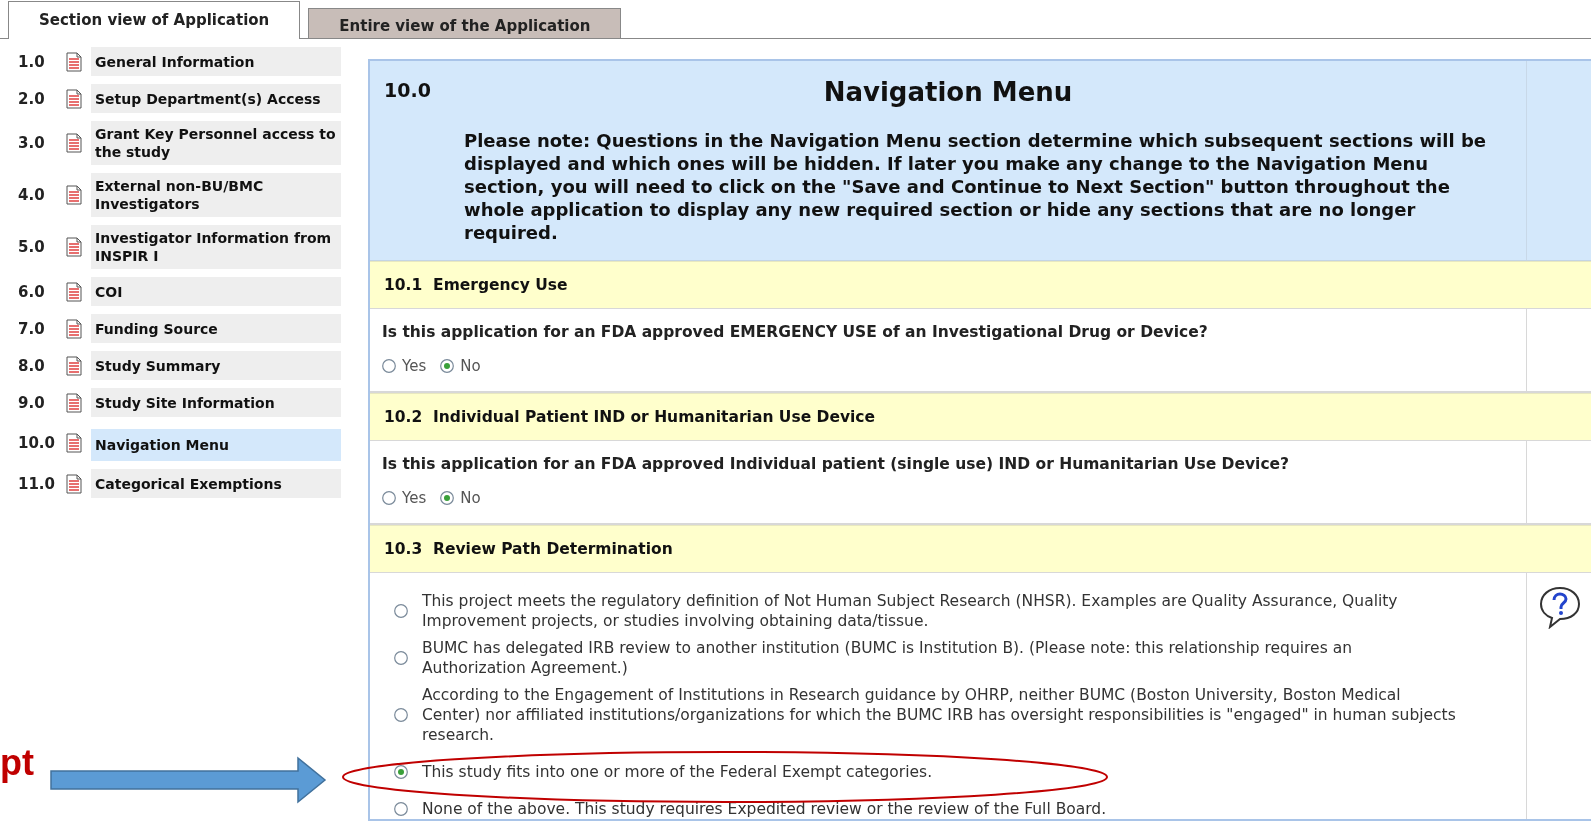  Describe the element at coordinates (154, 20) in the screenshot. I see `tab: Section view of Application` at that location.